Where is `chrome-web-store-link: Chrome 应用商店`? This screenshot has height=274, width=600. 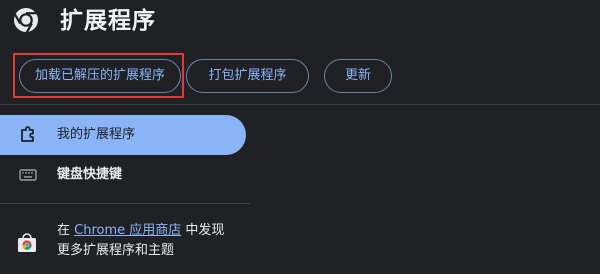
chrome-web-store-link: Chrome 应用商店 is located at coordinates (127, 230).